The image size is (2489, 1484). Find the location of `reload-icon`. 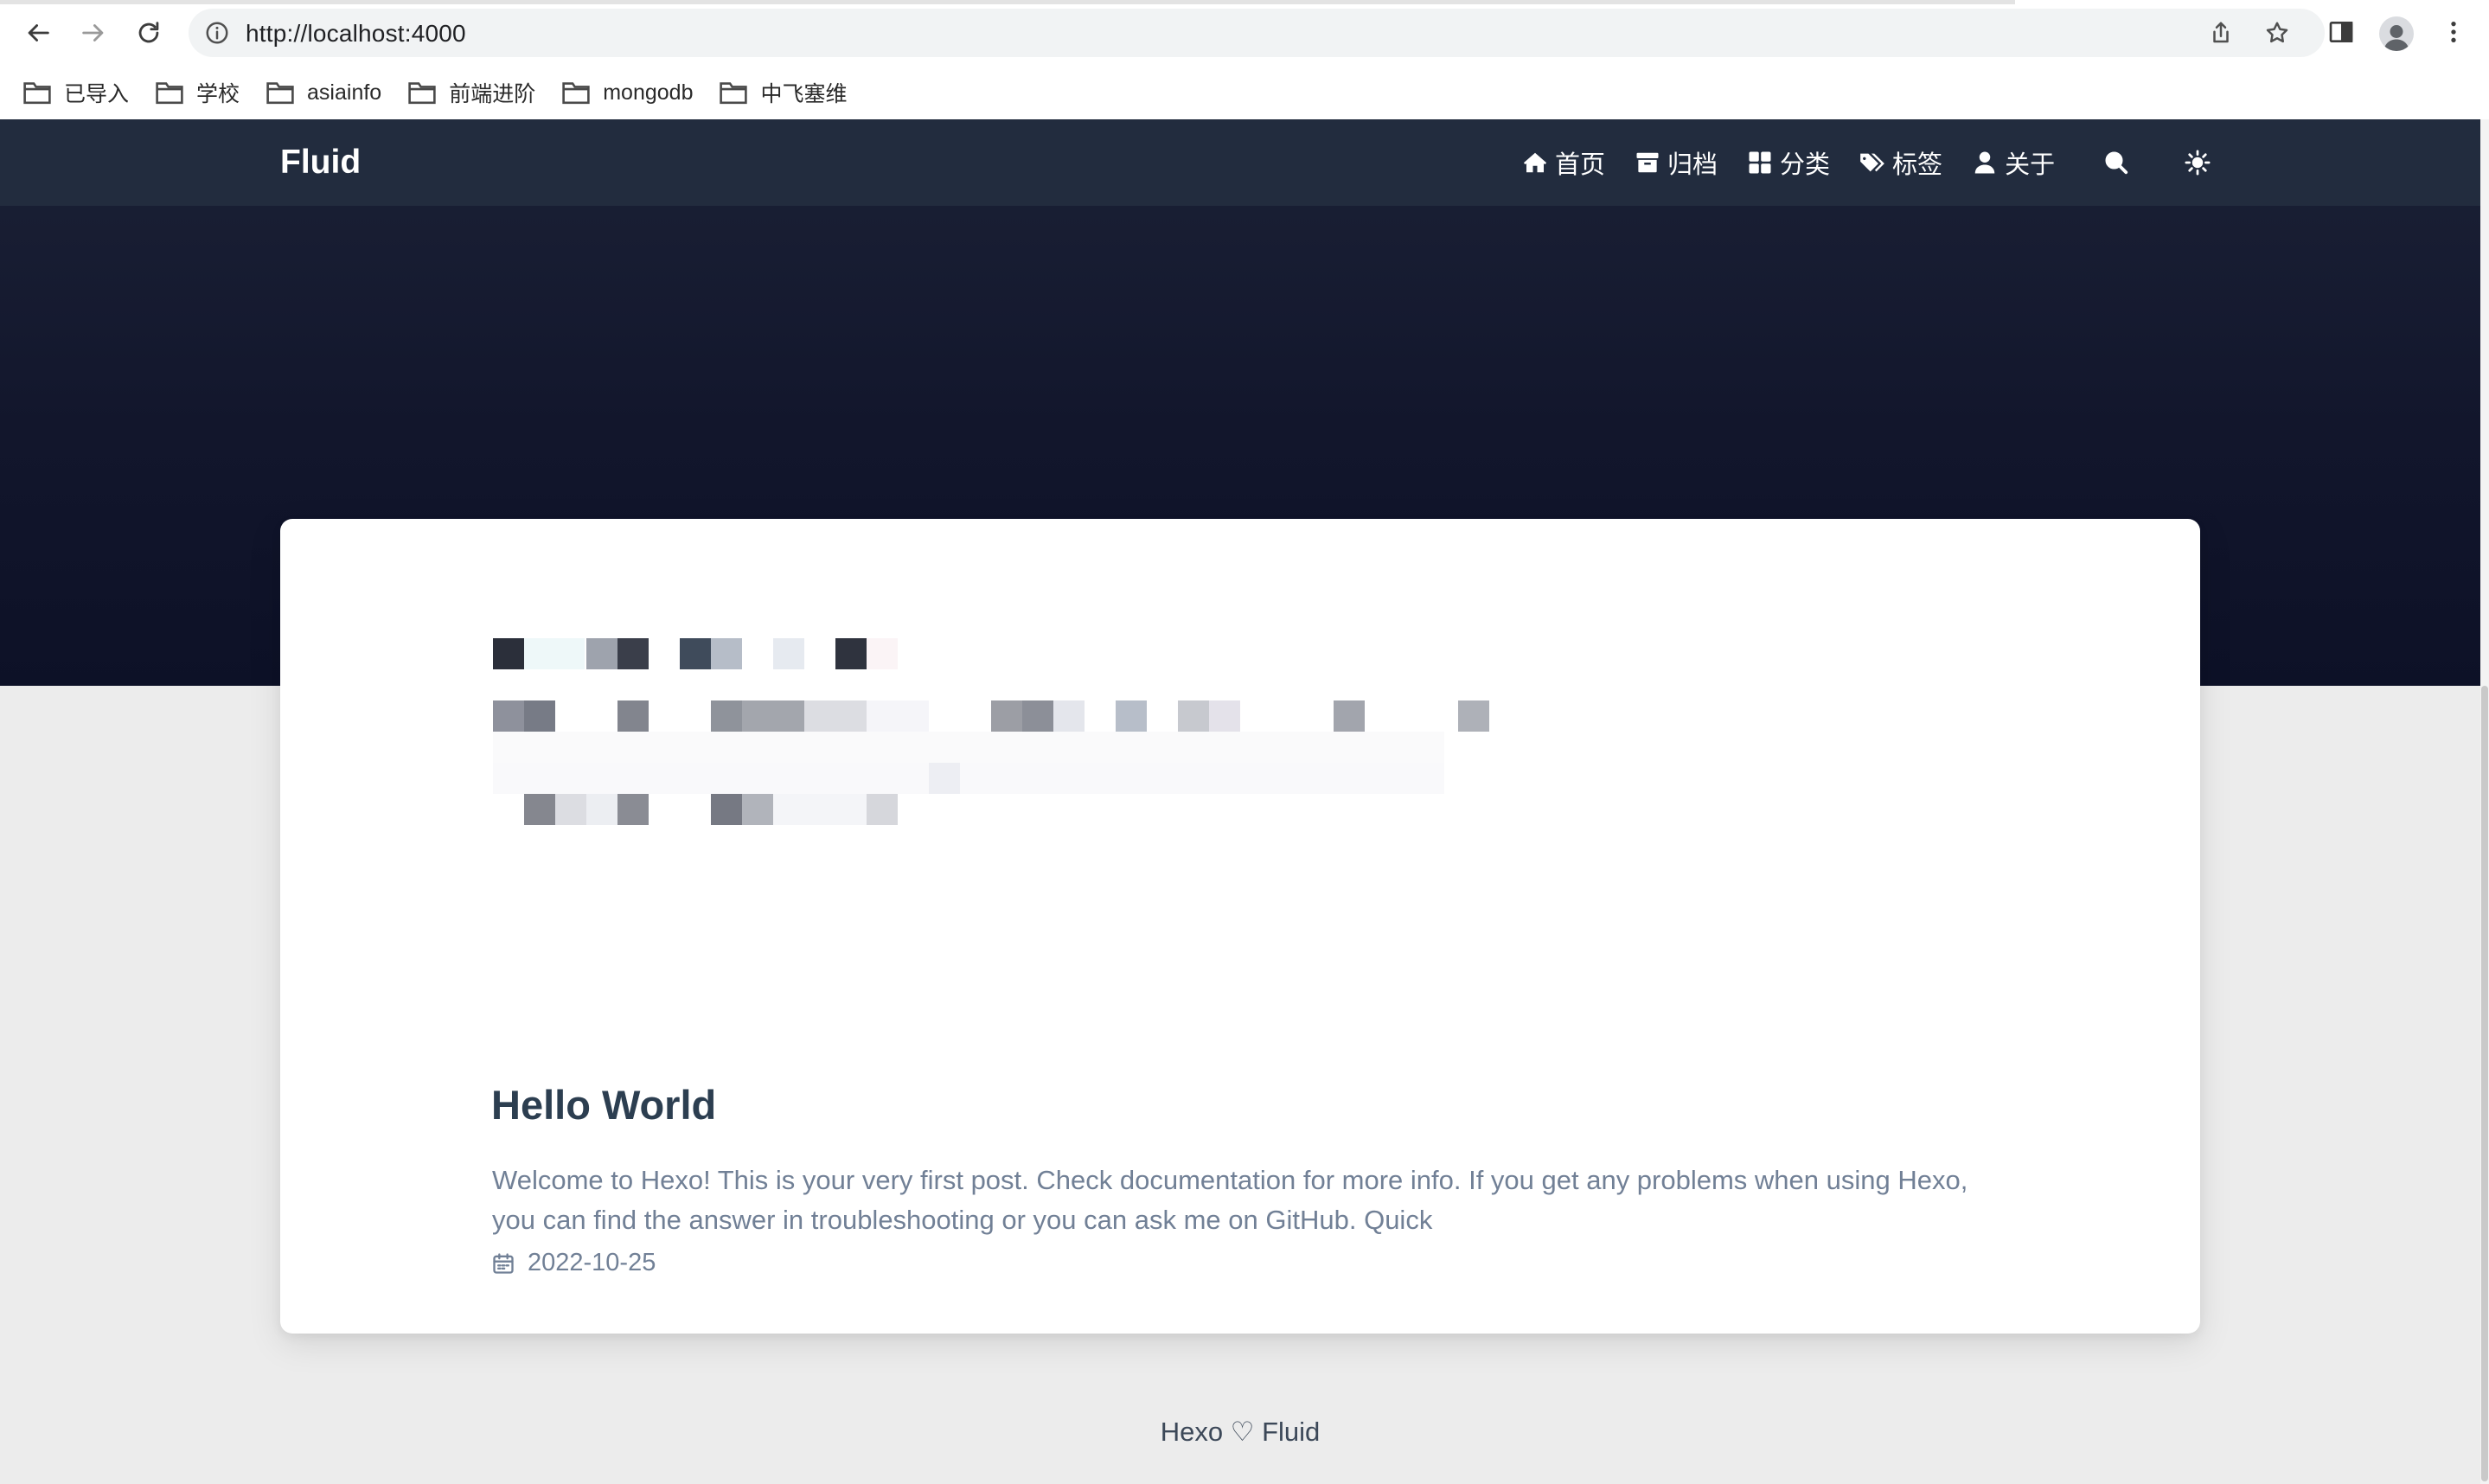

reload-icon is located at coordinates (148, 35).